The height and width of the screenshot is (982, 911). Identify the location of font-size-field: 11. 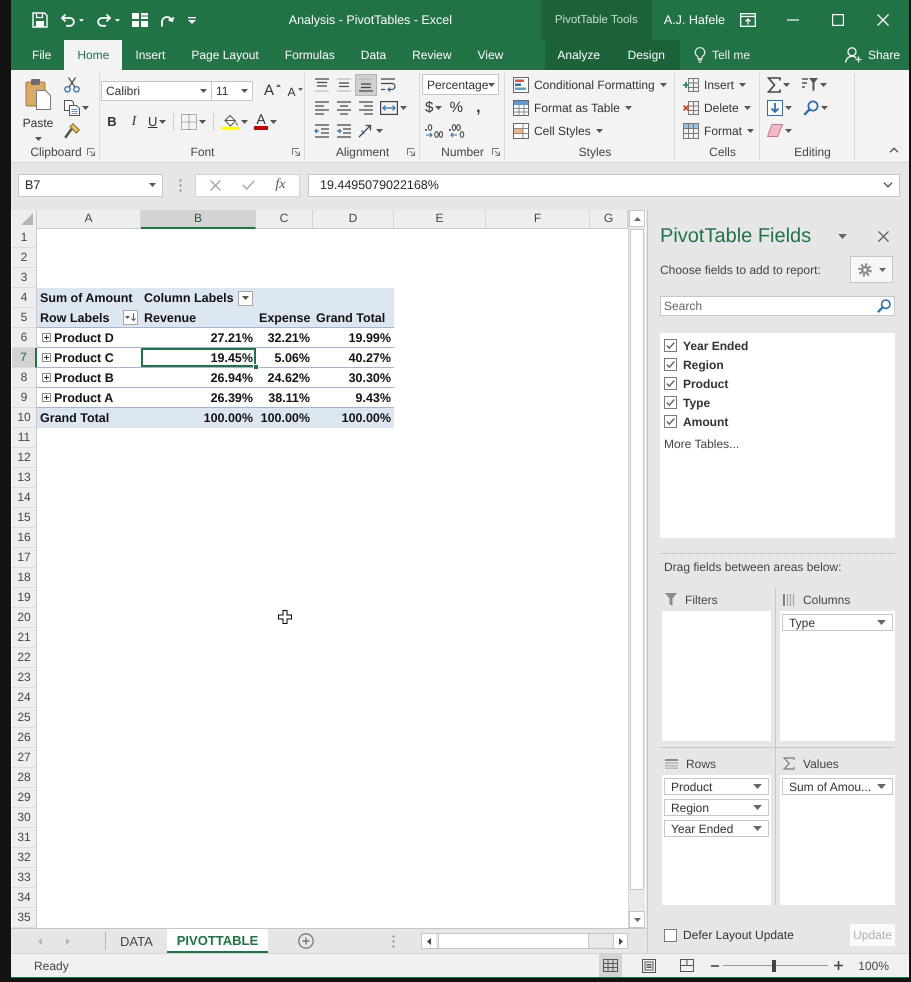
(232, 90).